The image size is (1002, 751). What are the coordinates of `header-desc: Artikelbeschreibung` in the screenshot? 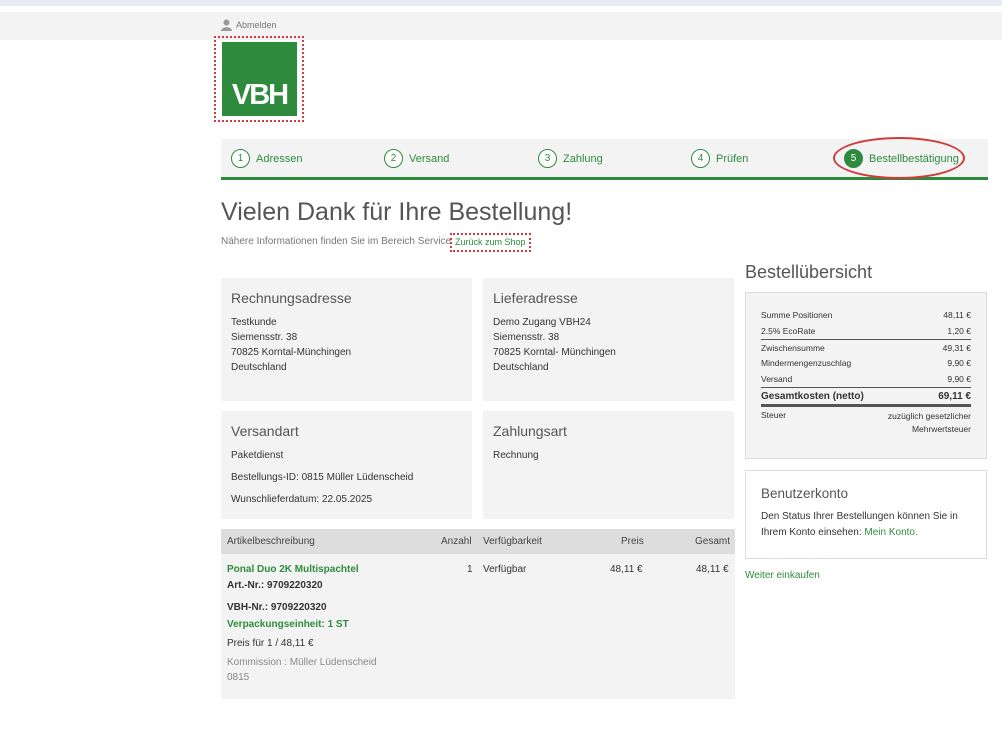 It's located at (271, 541).